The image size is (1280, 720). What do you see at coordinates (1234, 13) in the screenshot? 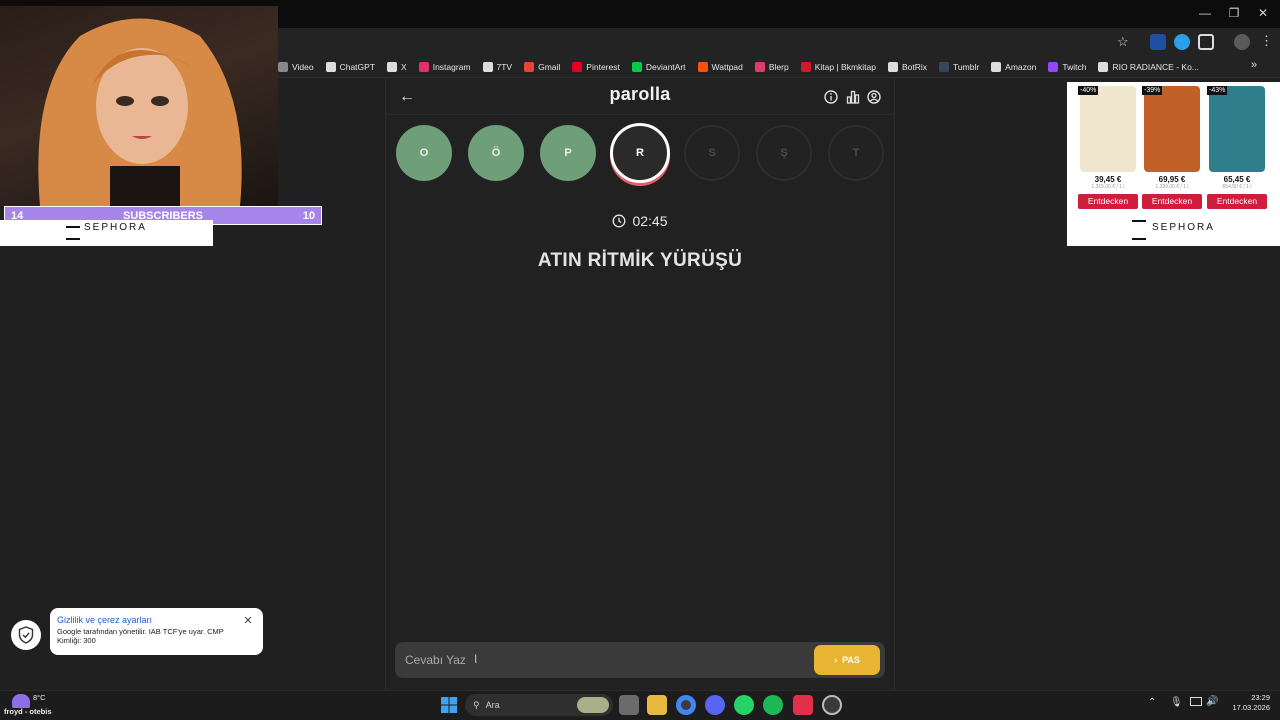
I see `restore-icon: ❐` at bounding box center [1234, 13].